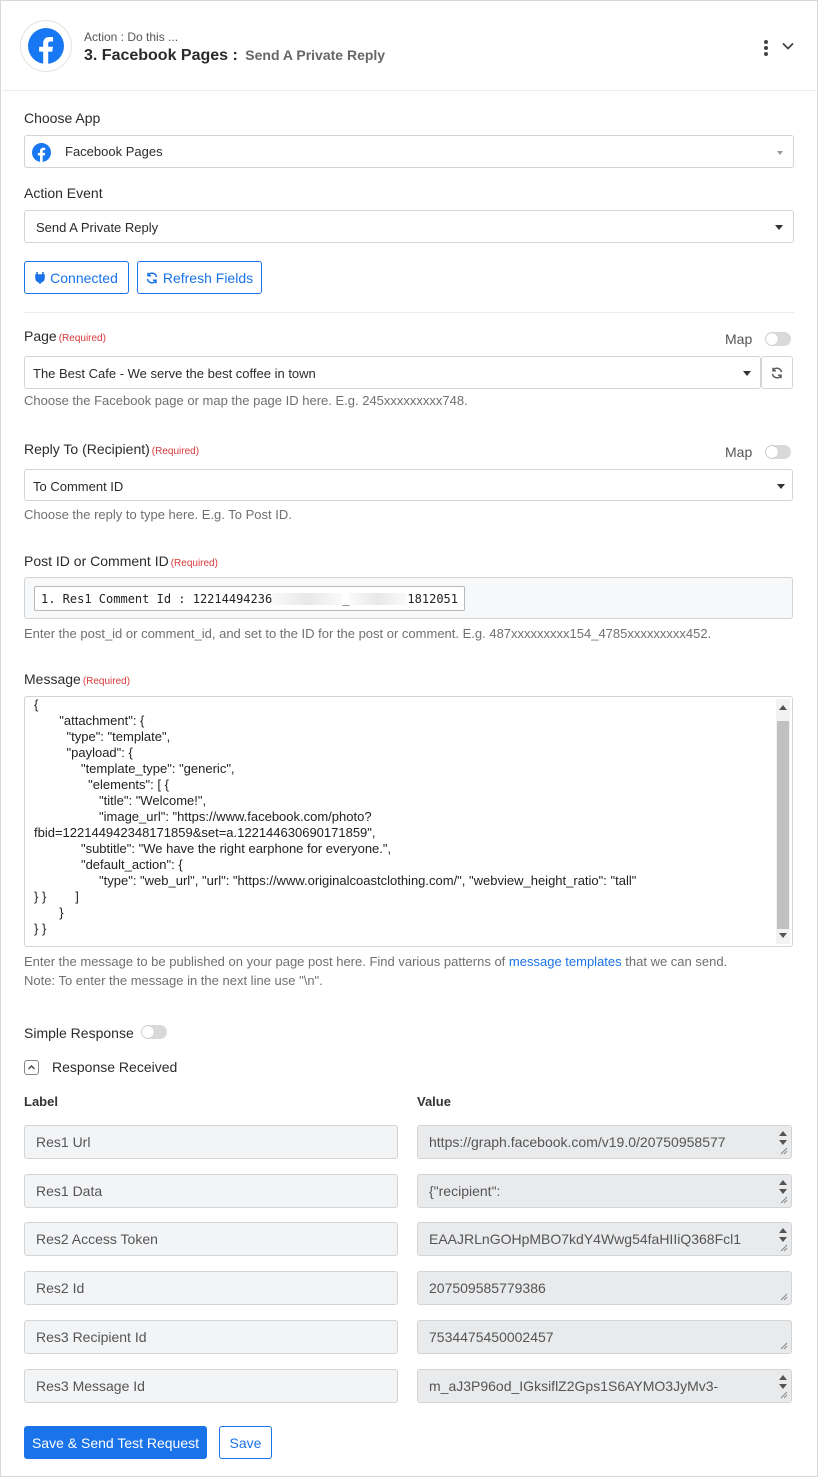 This screenshot has width=818, height=1477. Describe the element at coordinates (409, 226) in the screenshot. I see `action-event-select: Send A Private Reply` at that location.